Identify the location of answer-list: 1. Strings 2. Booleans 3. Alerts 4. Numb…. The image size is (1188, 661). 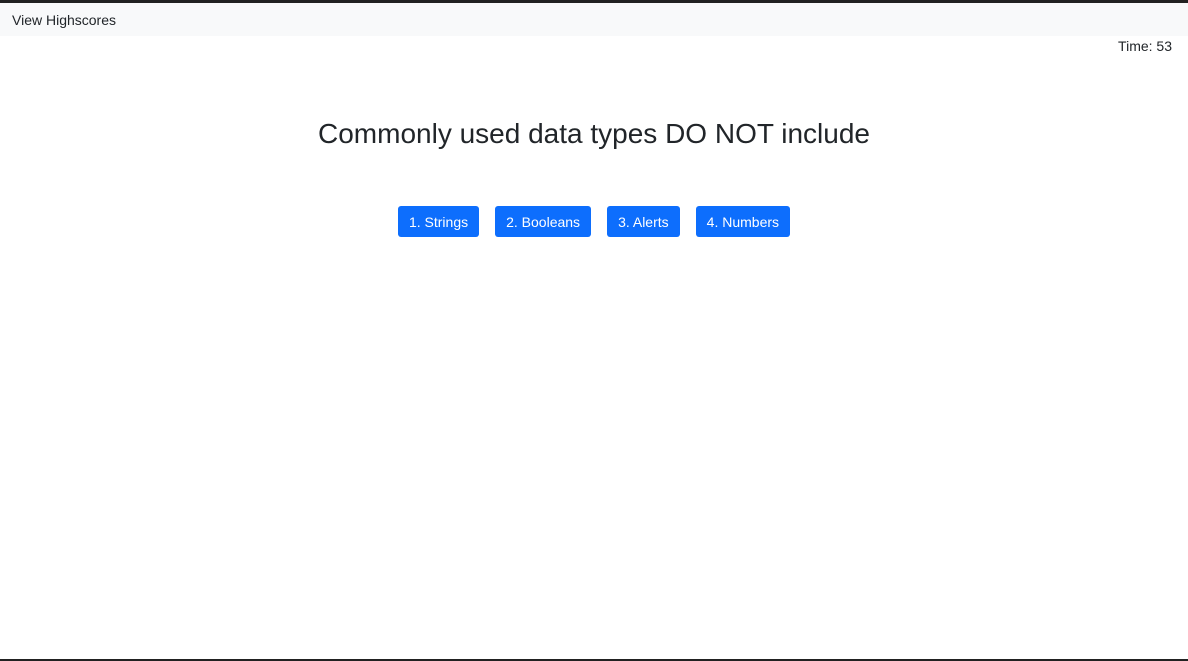
(594, 221).